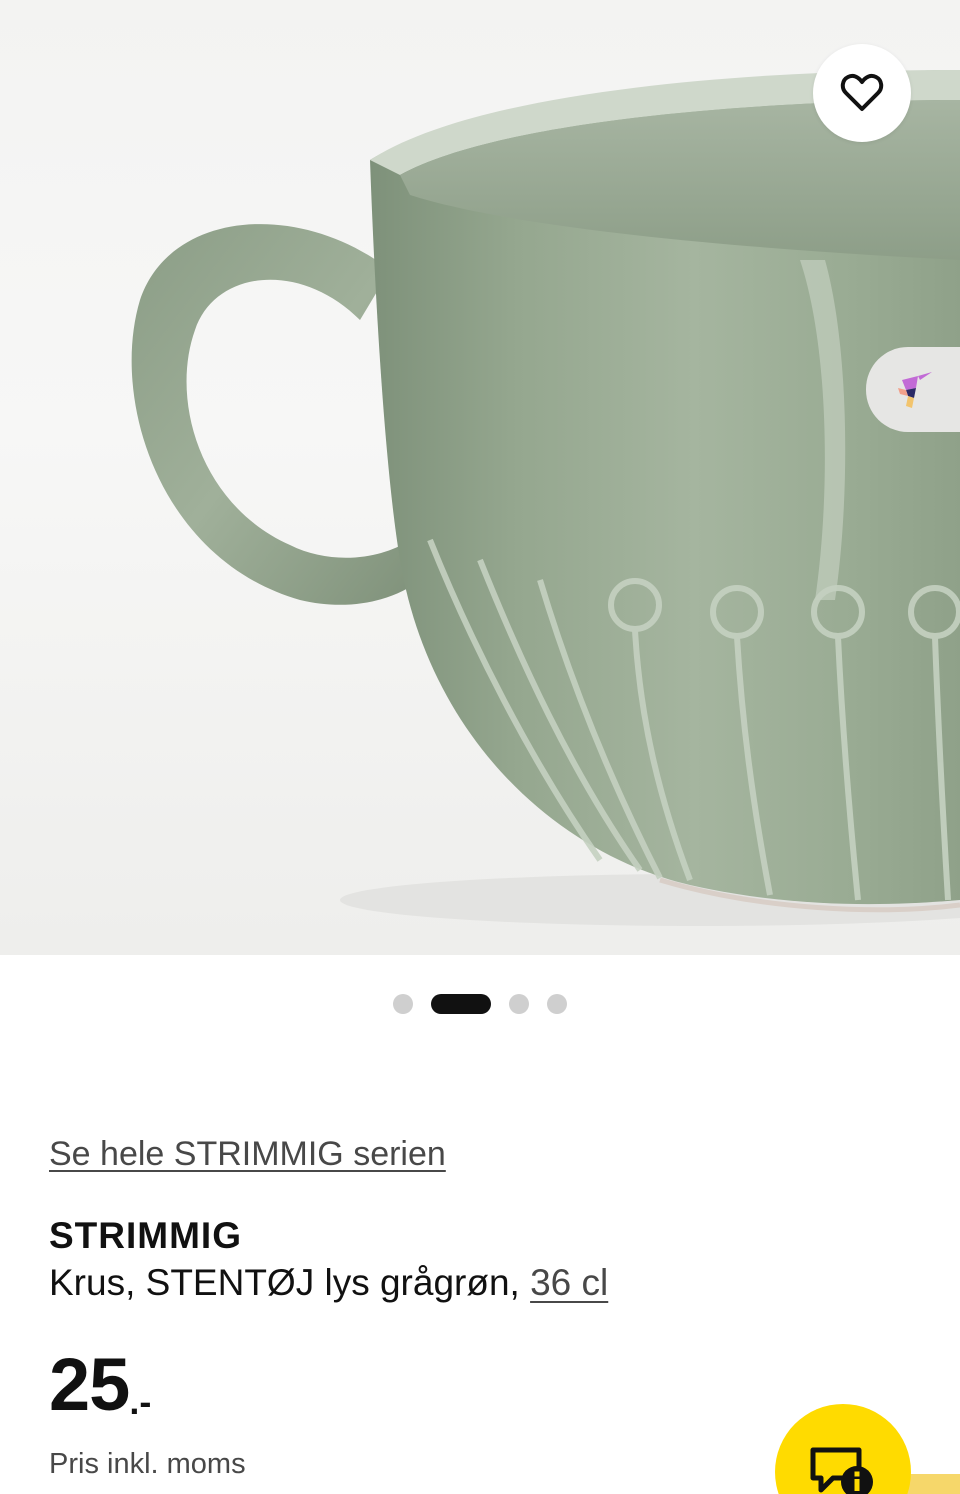 This screenshot has height=1494, width=960. I want to click on product-description: Krus, STENTØJ lys grågrøn, 36 cl, so click(328, 1283).